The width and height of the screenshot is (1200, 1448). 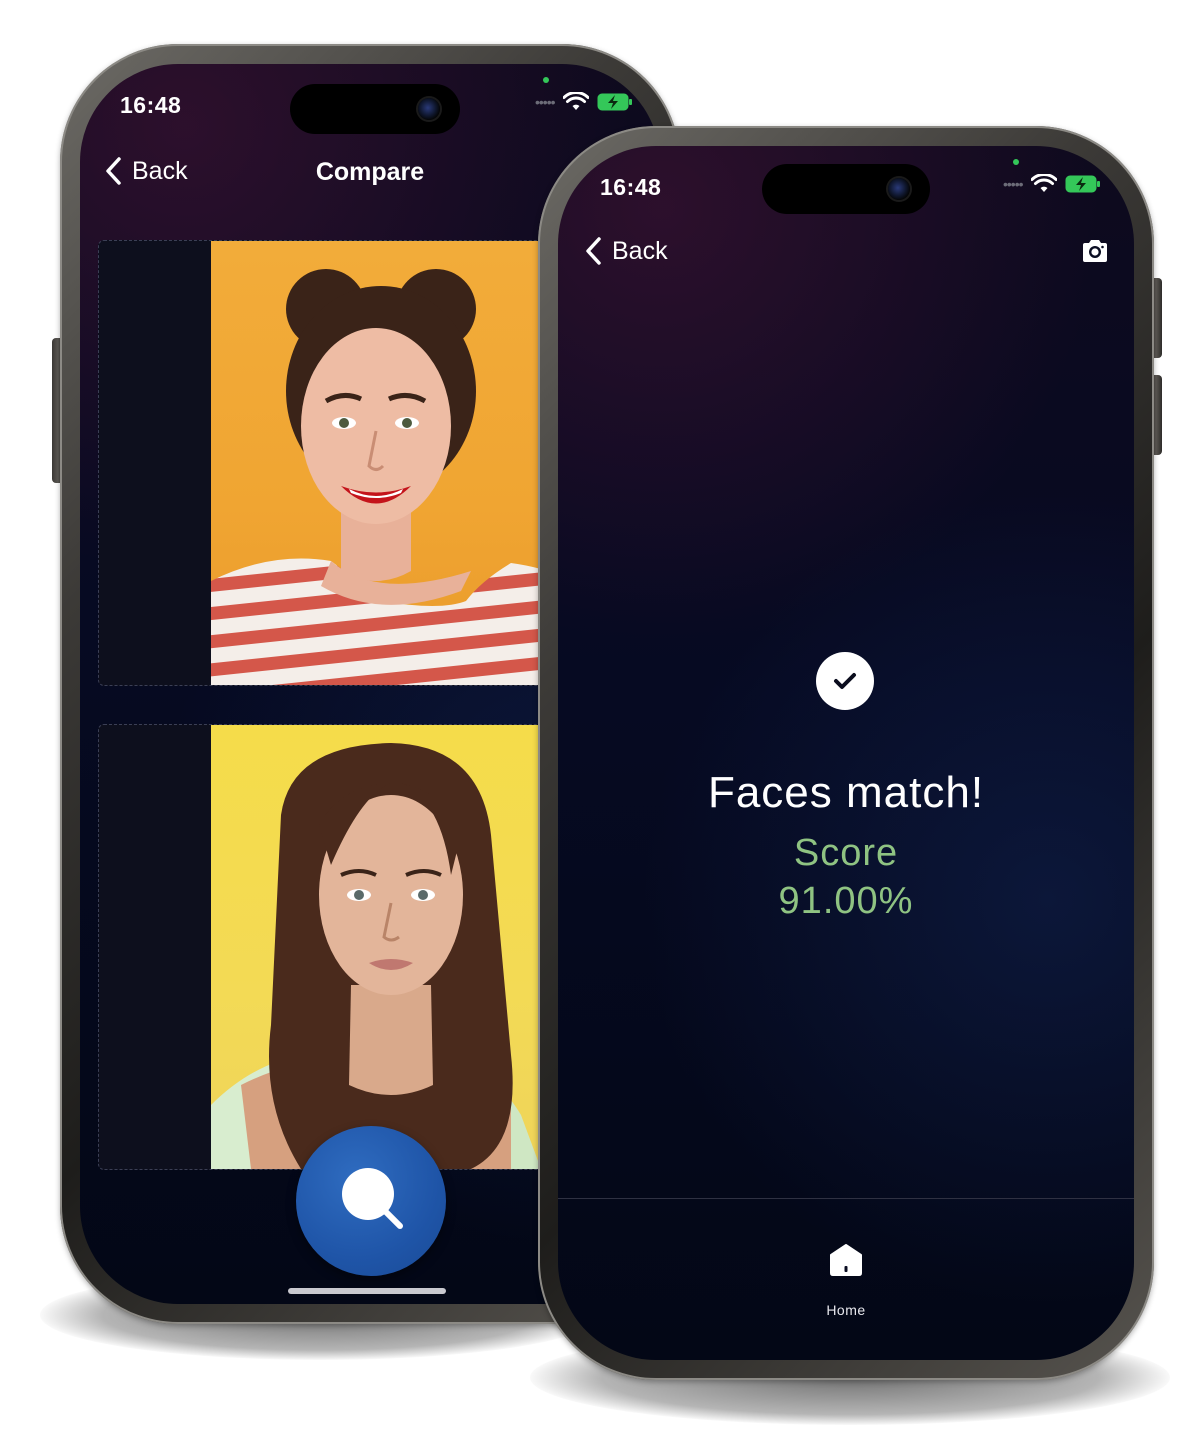 I want to click on home-icon, so click(x=846, y=1260).